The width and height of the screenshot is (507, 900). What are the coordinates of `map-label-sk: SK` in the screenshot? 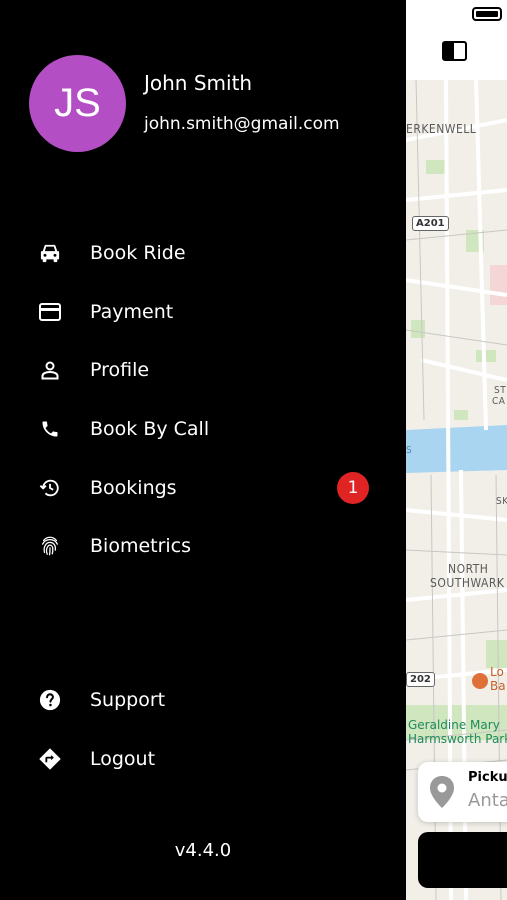 It's located at (501, 501).